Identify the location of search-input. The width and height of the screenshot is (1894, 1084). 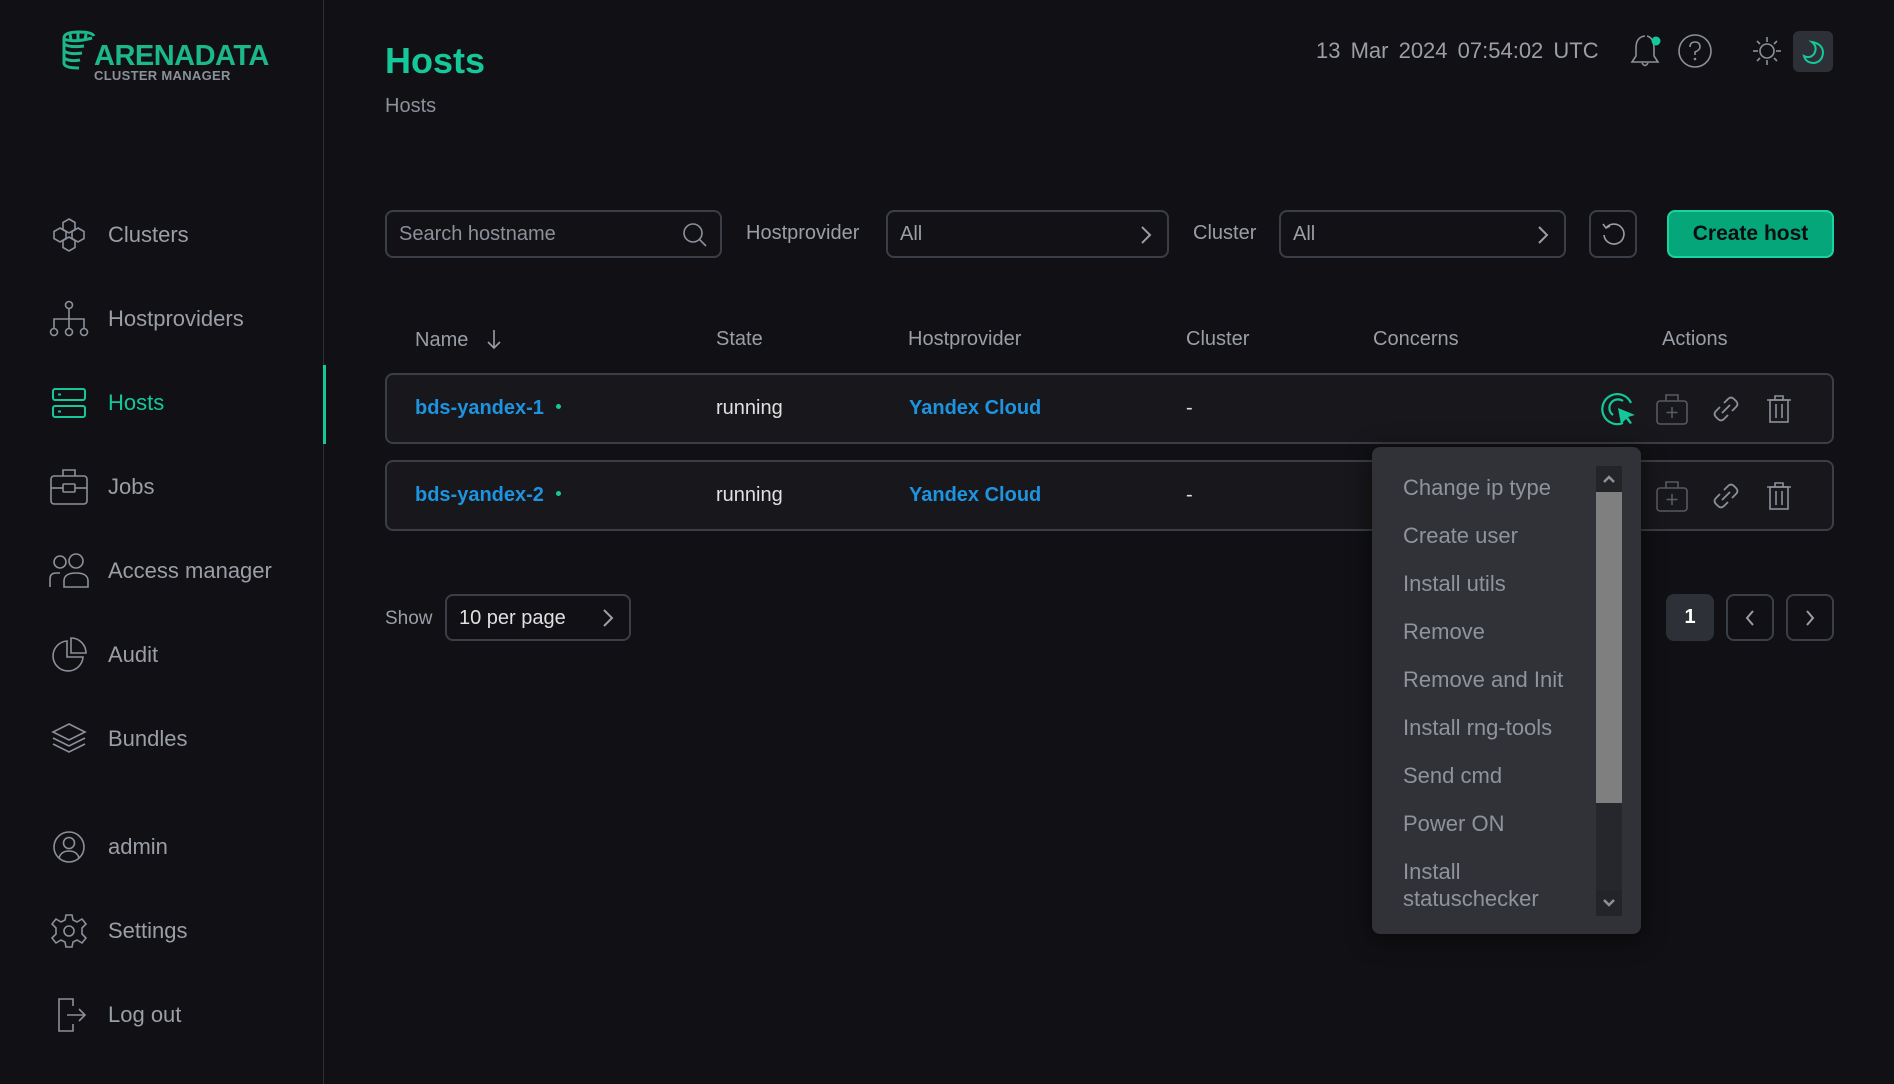
(534, 234).